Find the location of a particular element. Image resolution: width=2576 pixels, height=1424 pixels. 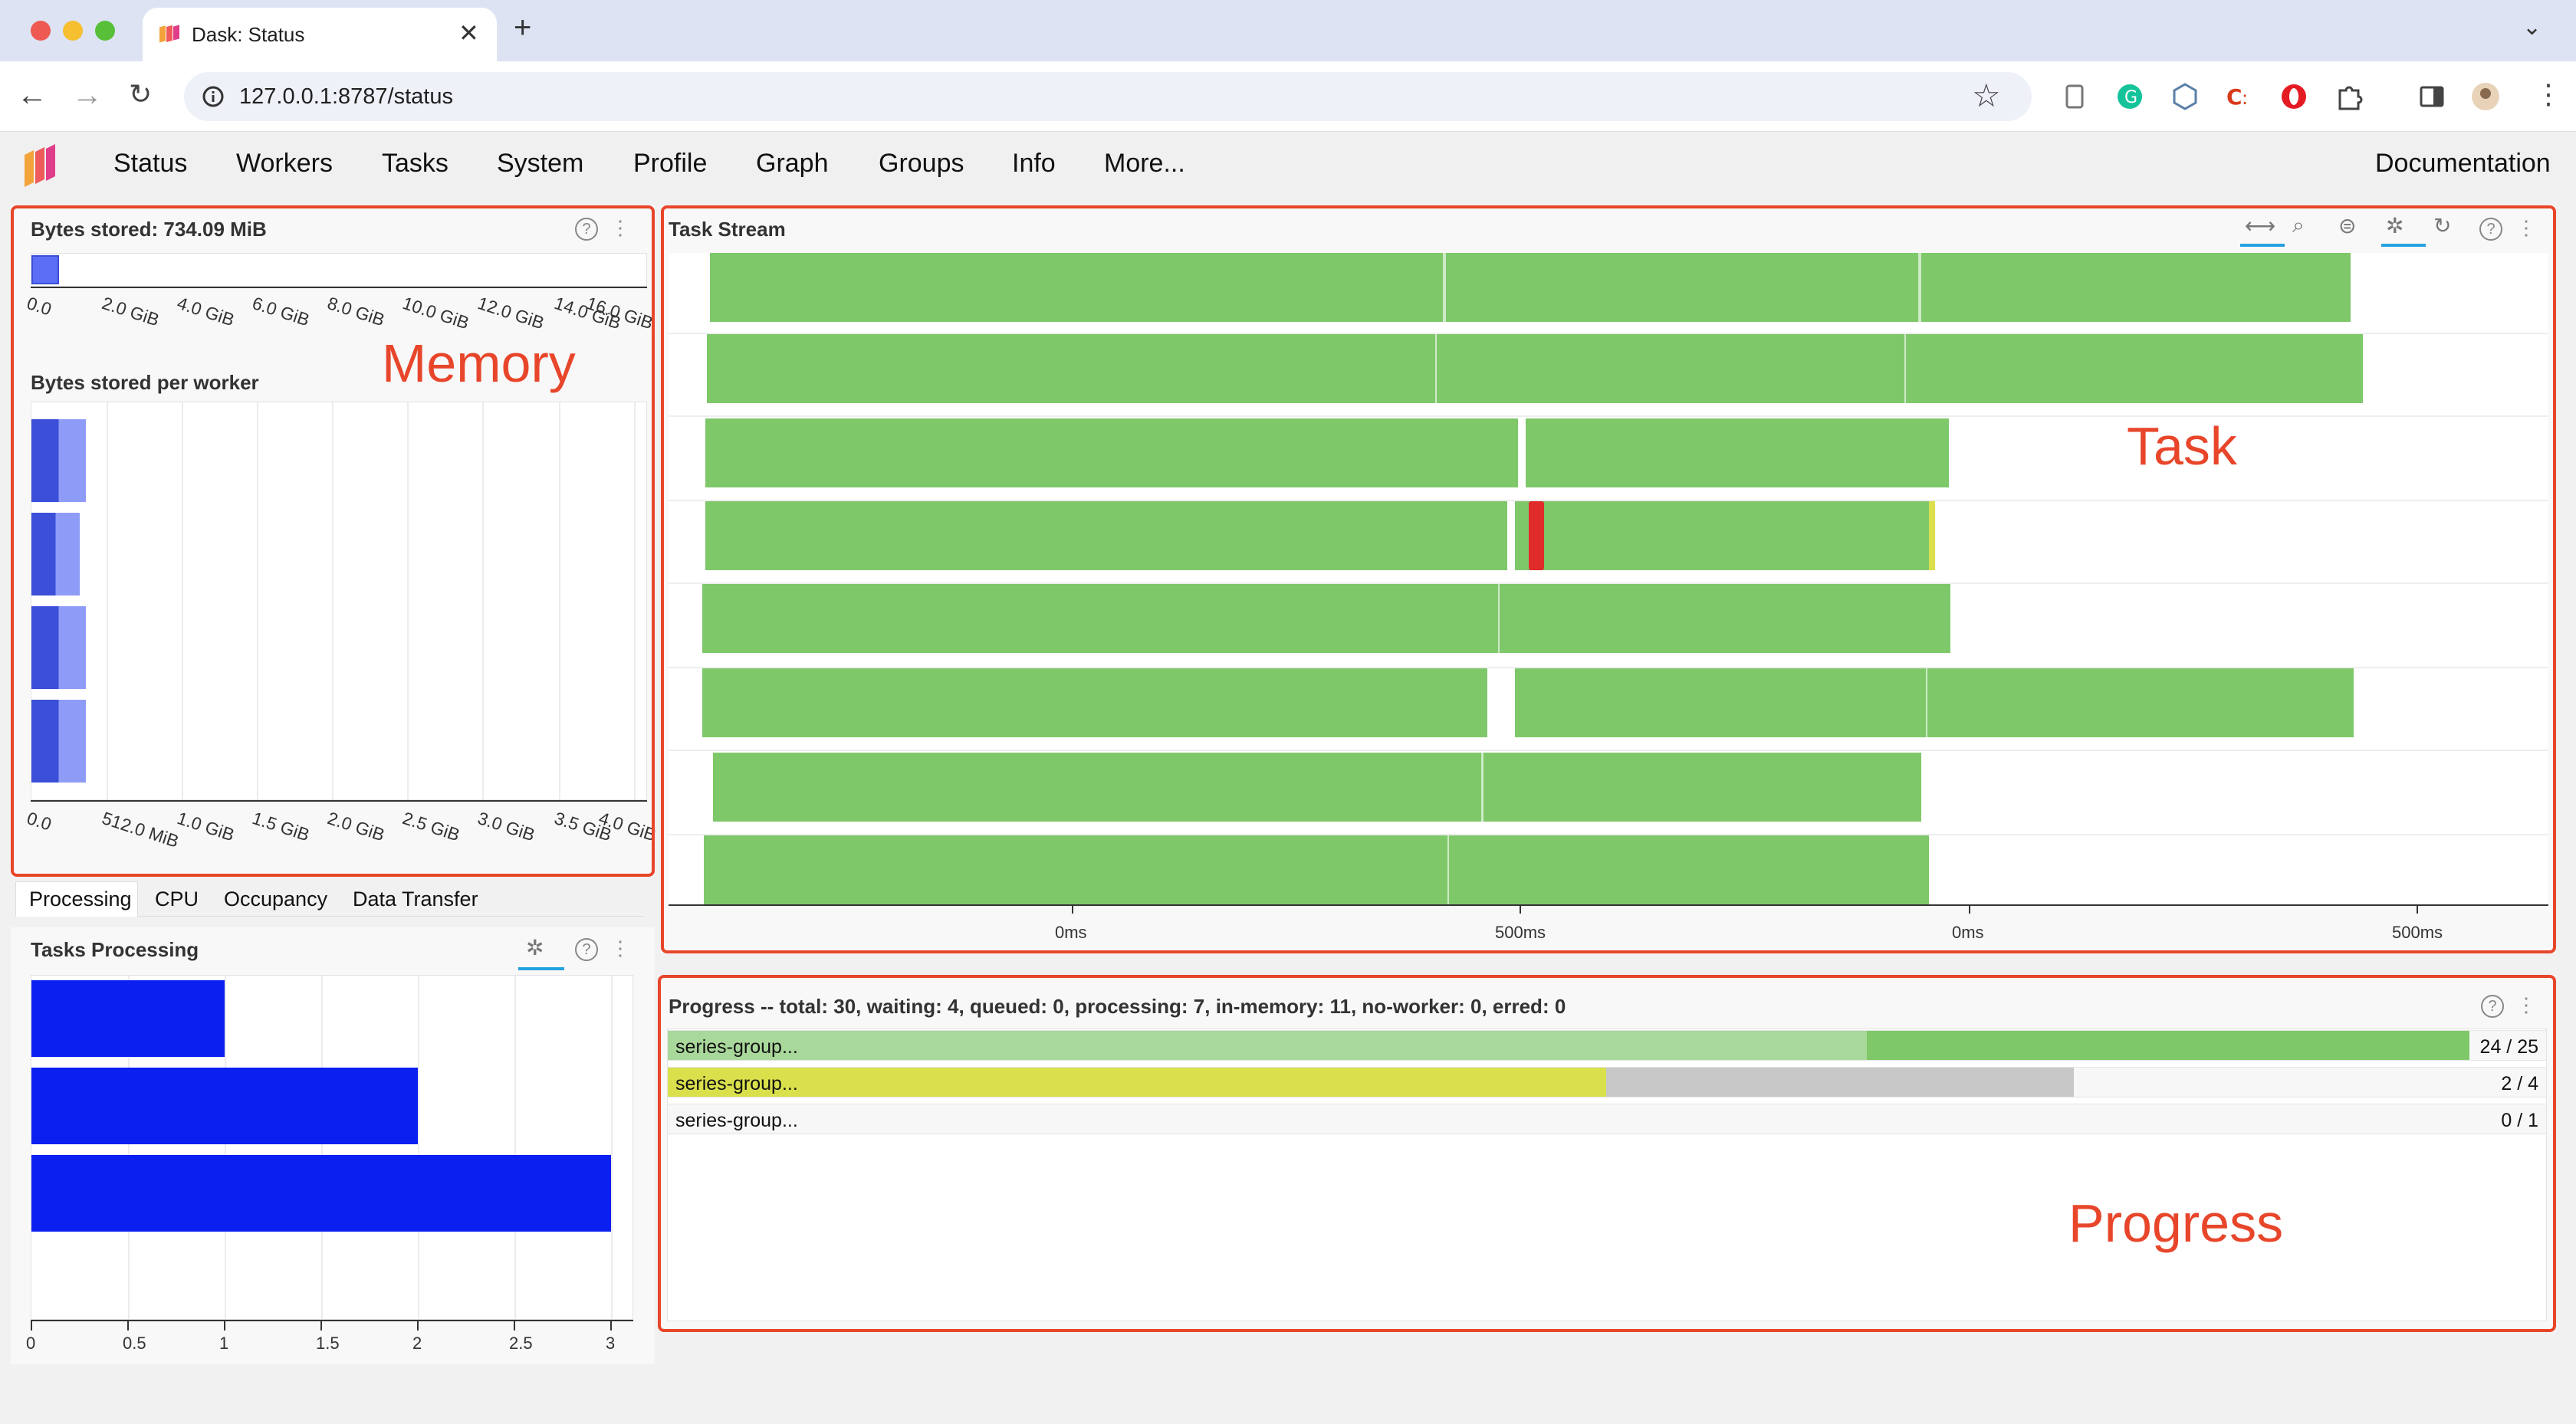

nav-documentation: Documentation is located at coordinates (2463, 164).